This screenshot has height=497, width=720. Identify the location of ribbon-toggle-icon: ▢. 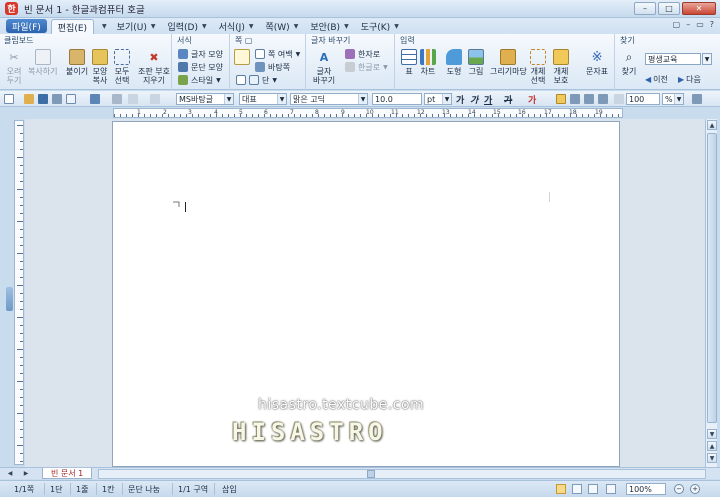
(677, 24).